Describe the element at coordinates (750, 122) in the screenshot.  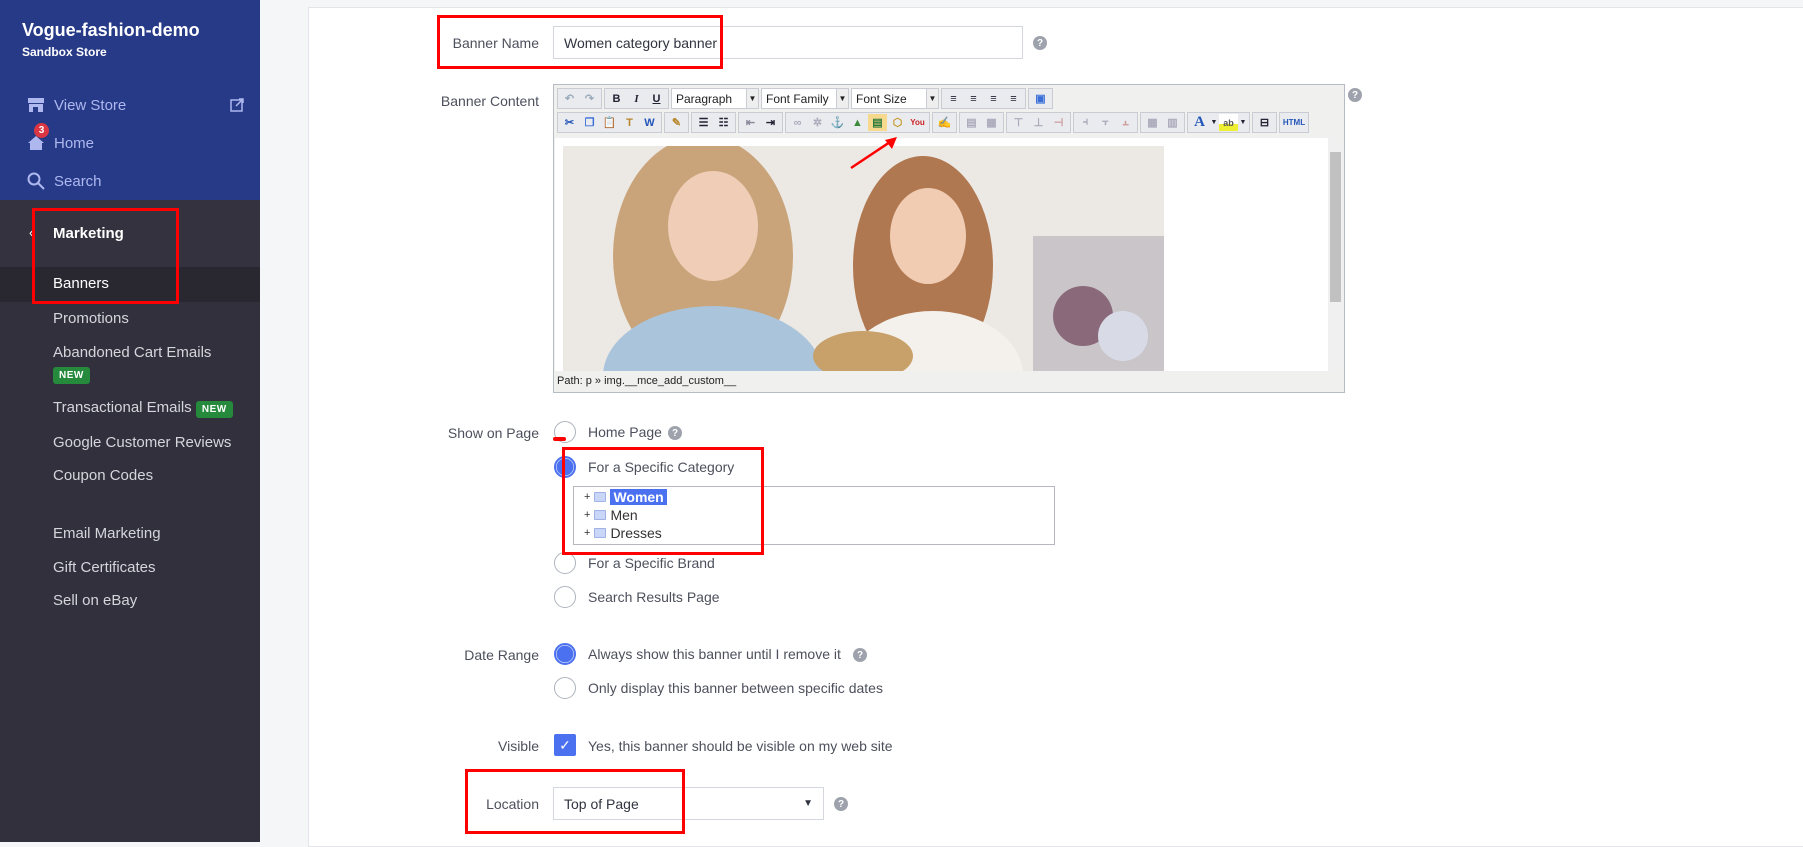
I see `outdent-icon: ⇤` at that location.